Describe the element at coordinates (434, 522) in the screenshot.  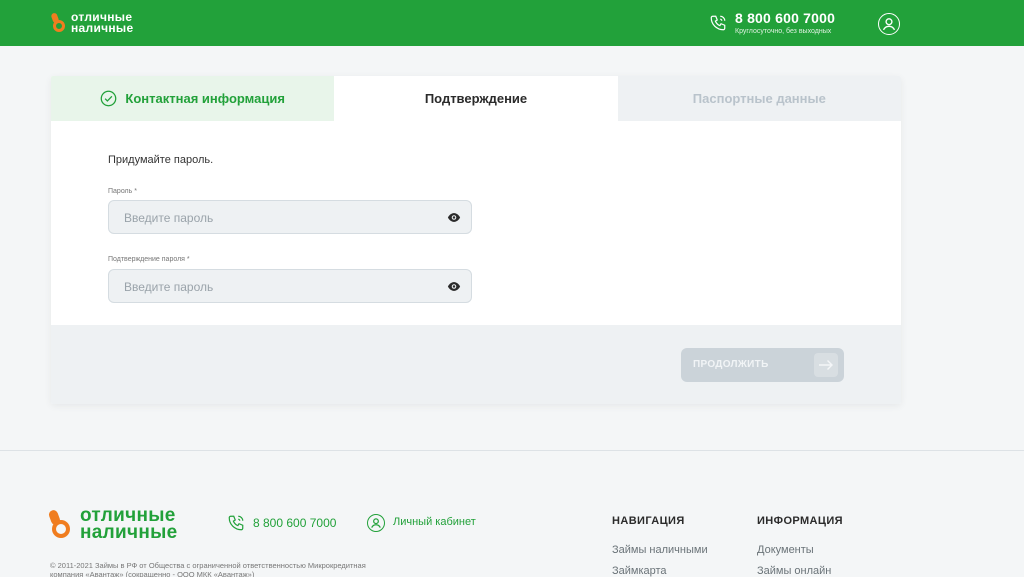
I see `personal-cabinet-link: Личный кабинет` at that location.